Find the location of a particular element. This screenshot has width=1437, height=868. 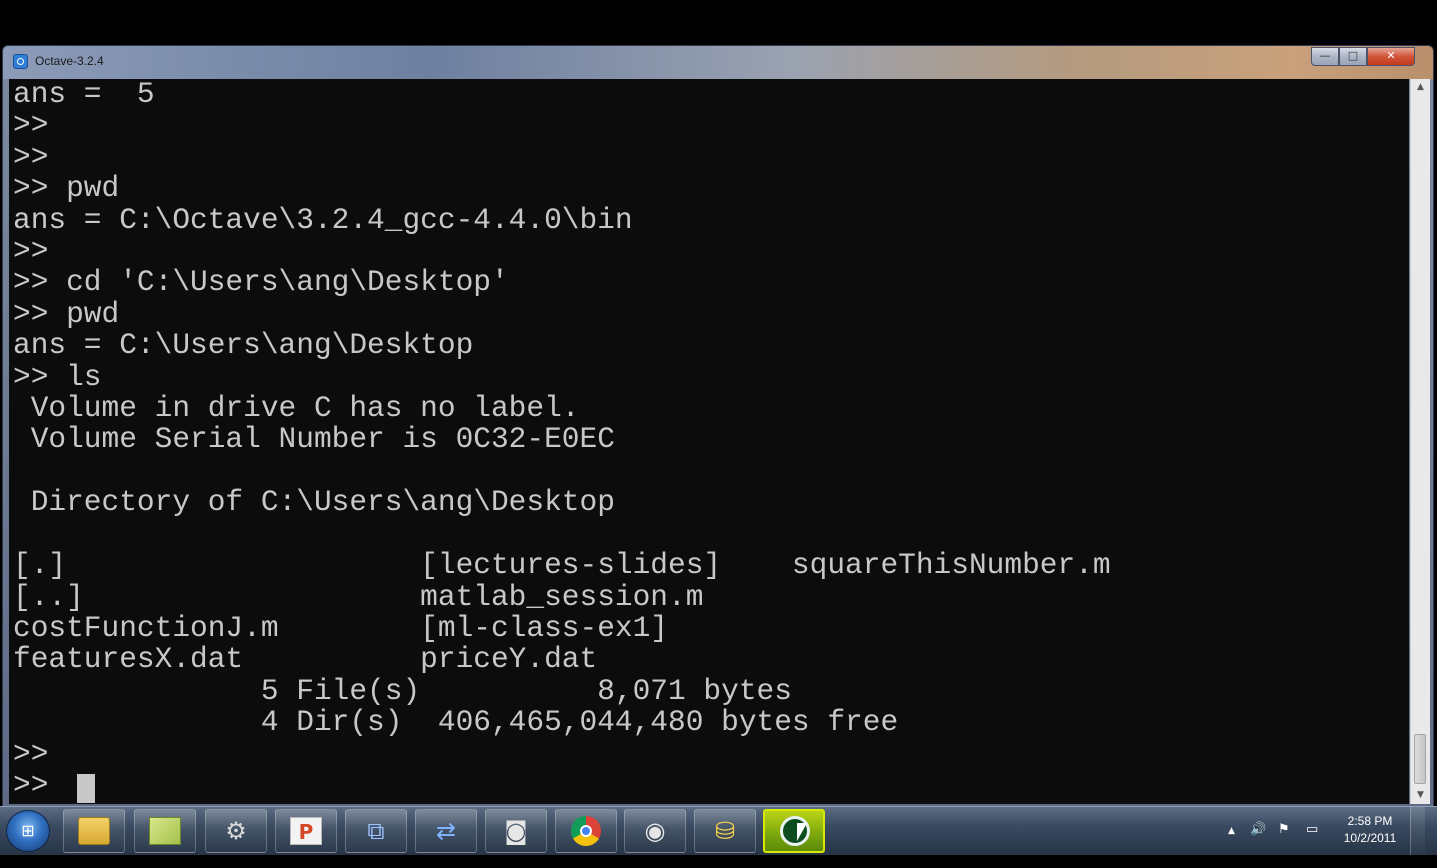

sticky-notes-icon is located at coordinates (165, 831).